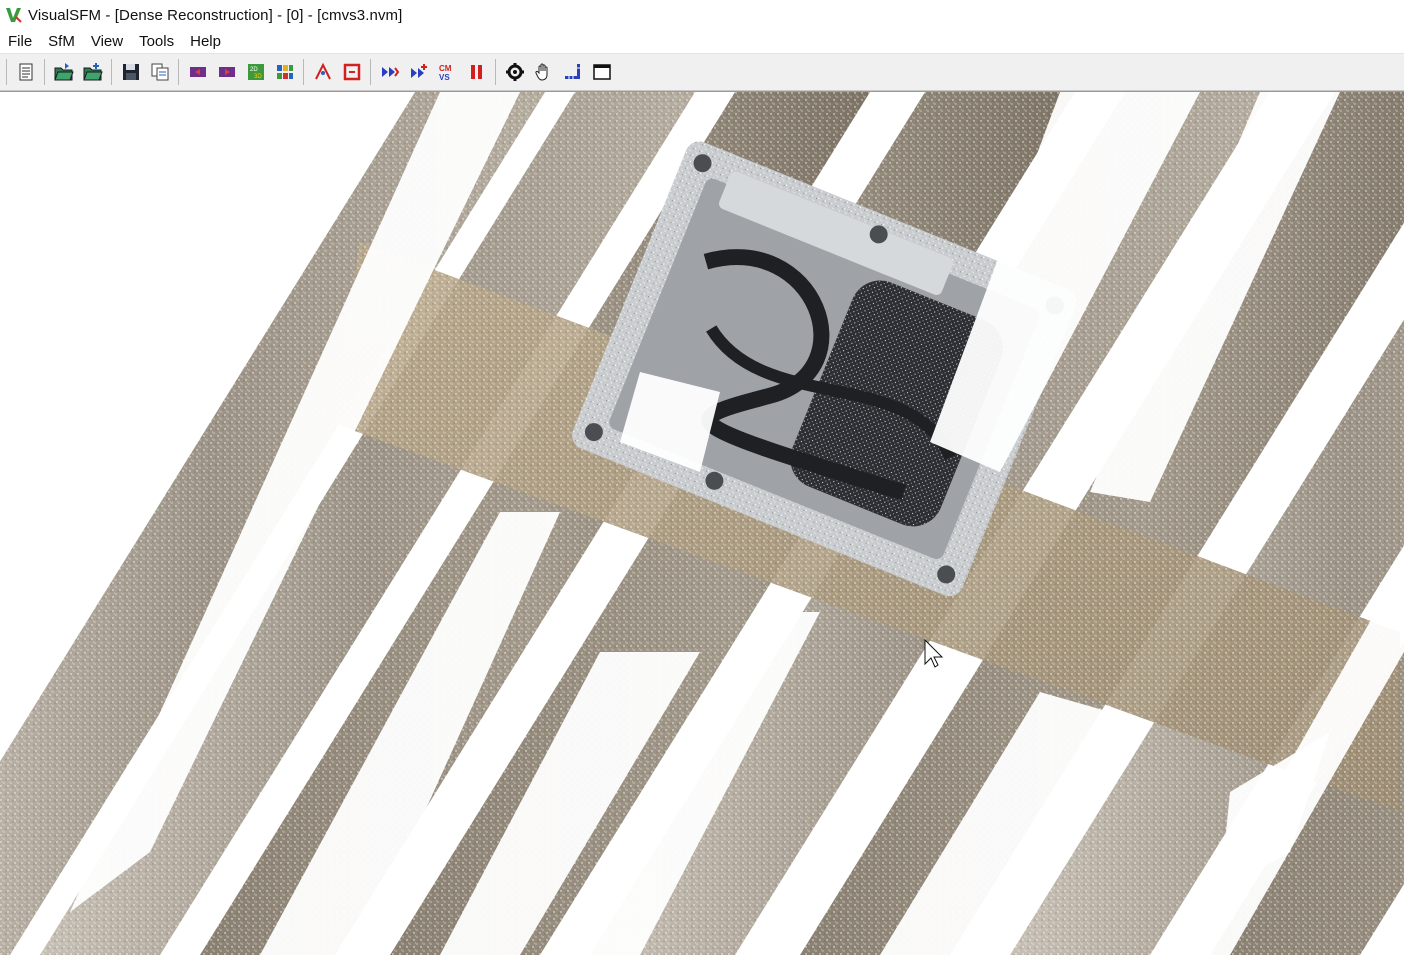  Describe the element at coordinates (444, 77) in the screenshot. I see `svg-text: VS` at that location.